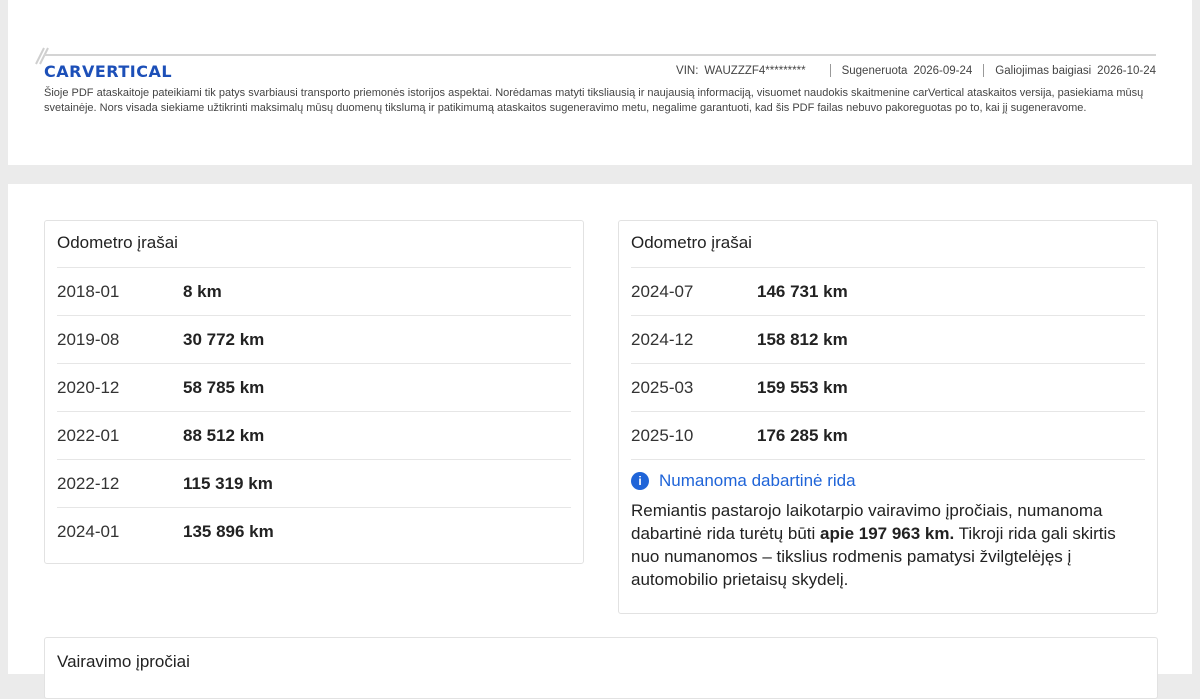 The height and width of the screenshot is (699, 1200). What do you see at coordinates (88, 387) in the screenshot?
I see `odometer-date: 2020-12` at bounding box center [88, 387].